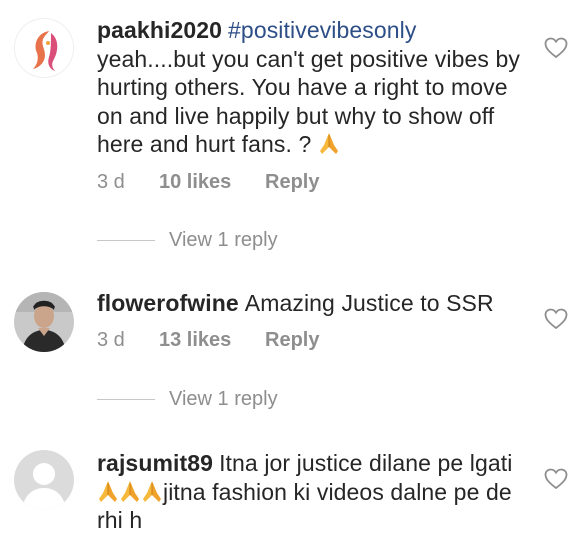 Image resolution: width=582 pixels, height=539 pixels. What do you see at coordinates (366, 463) in the screenshot?
I see `comment-body: Itna jor justice dilane pe lgati` at bounding box center [366, 463].